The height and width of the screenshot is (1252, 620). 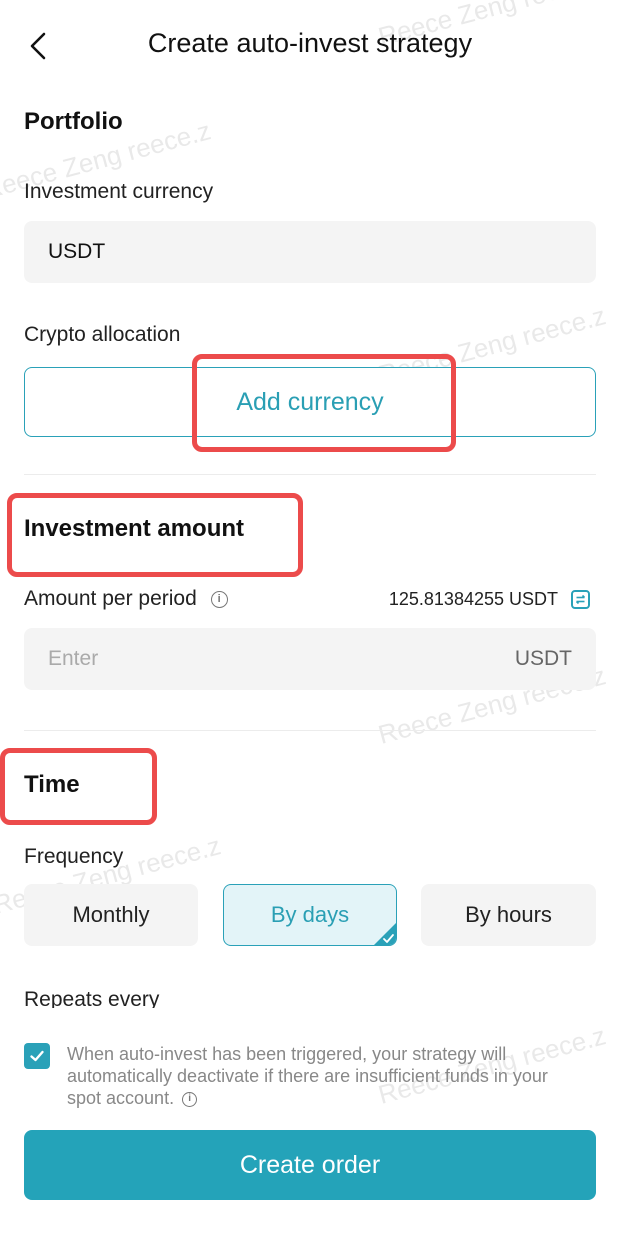 What do you see at coordinates (543, 658) in the screenshot?
I see `amount-unit: USDT` at bounding box center [543, 658].